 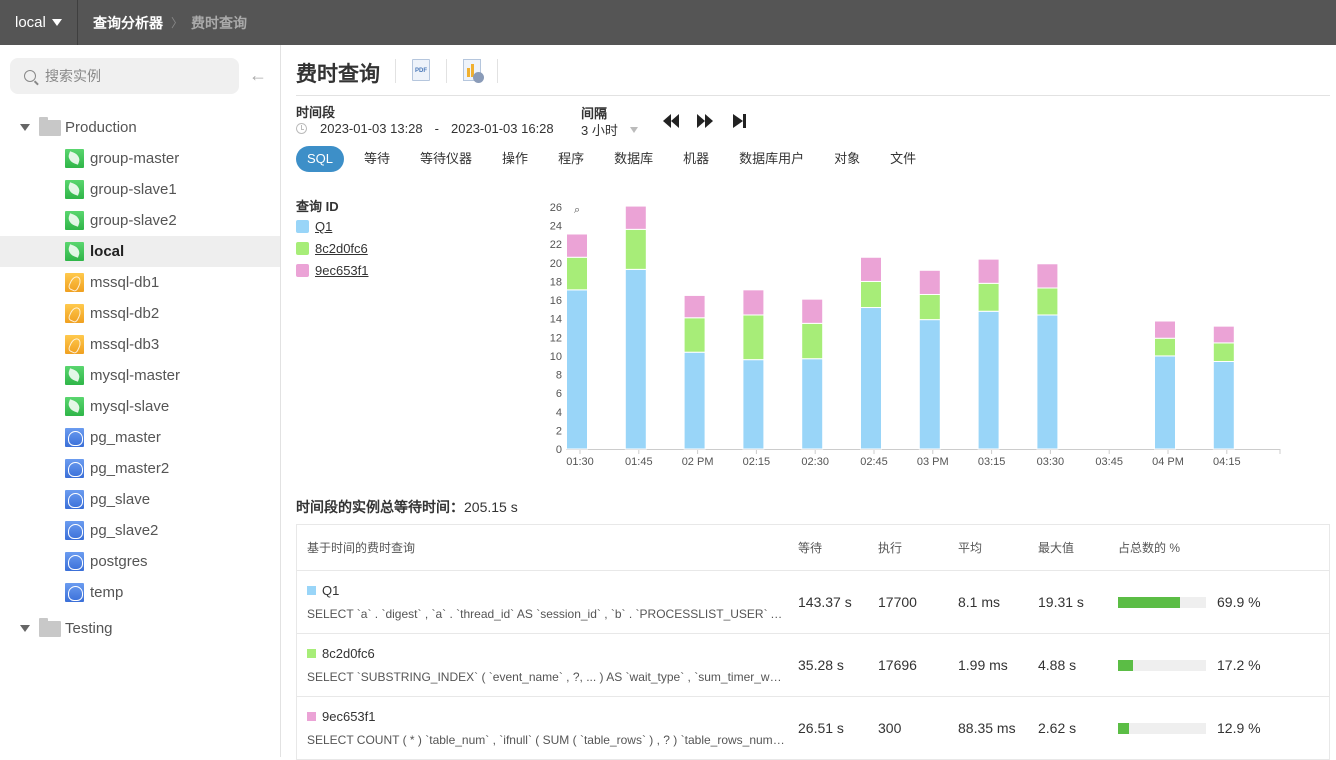 What do you see at coordinates (140, 499) in the screenshot?
I see `tree-instance-pg_slave: pg_slave` at bounding box center [140, 499].